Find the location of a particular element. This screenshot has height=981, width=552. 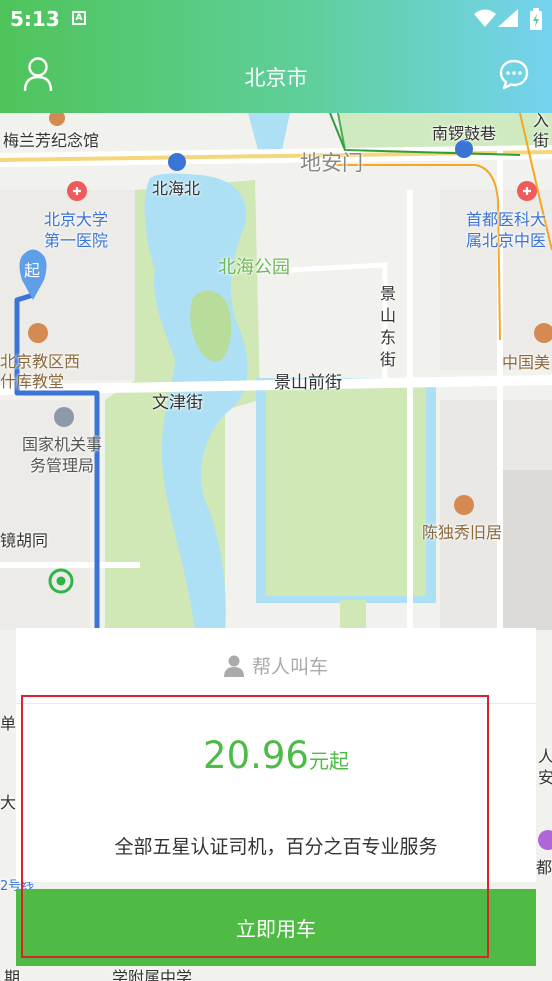

map-label-jingshan-3: 东 is located at coordinates (388, 337).